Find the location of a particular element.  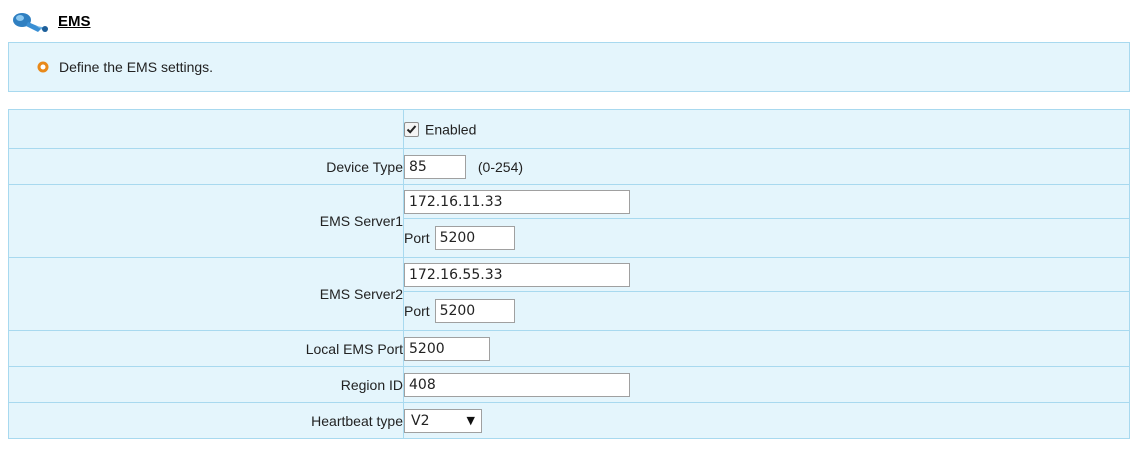

heartbeat-select: V2 ▼ is located at coordinates (443, 420).